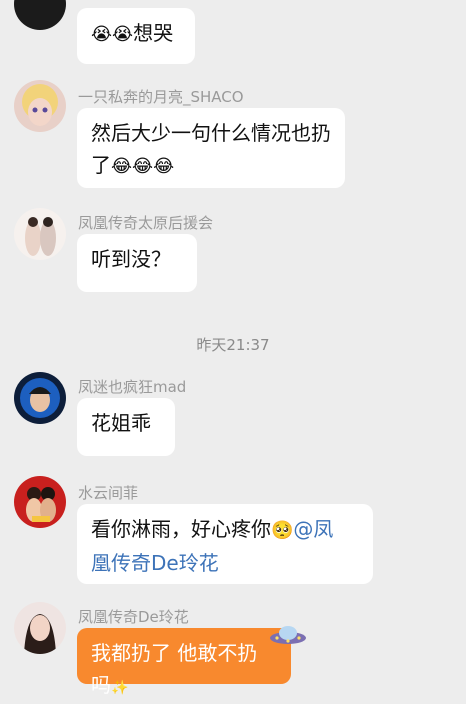  I want to click on message-bubble: 看你淋雨，好心疼你🥺@凤 凰传奇De玲花, so click(225, 544).